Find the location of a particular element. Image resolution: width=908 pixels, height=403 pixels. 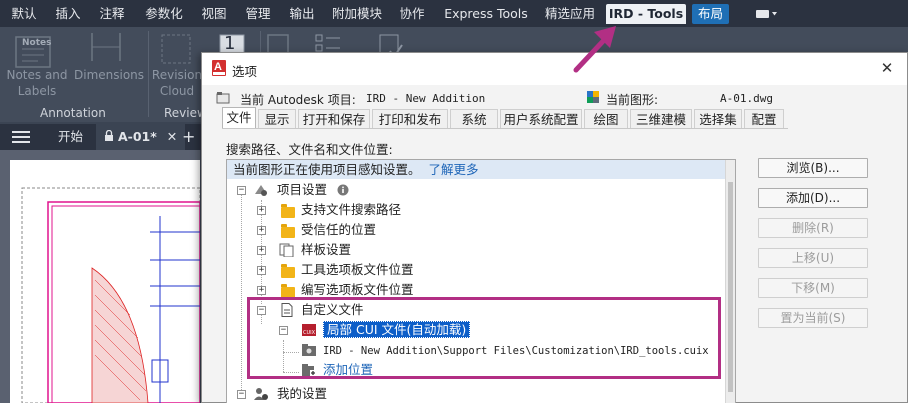

project-aware-notice: 当前图形正在使用项目感知设置。 了解更多 is located at coordinates (476, 169).